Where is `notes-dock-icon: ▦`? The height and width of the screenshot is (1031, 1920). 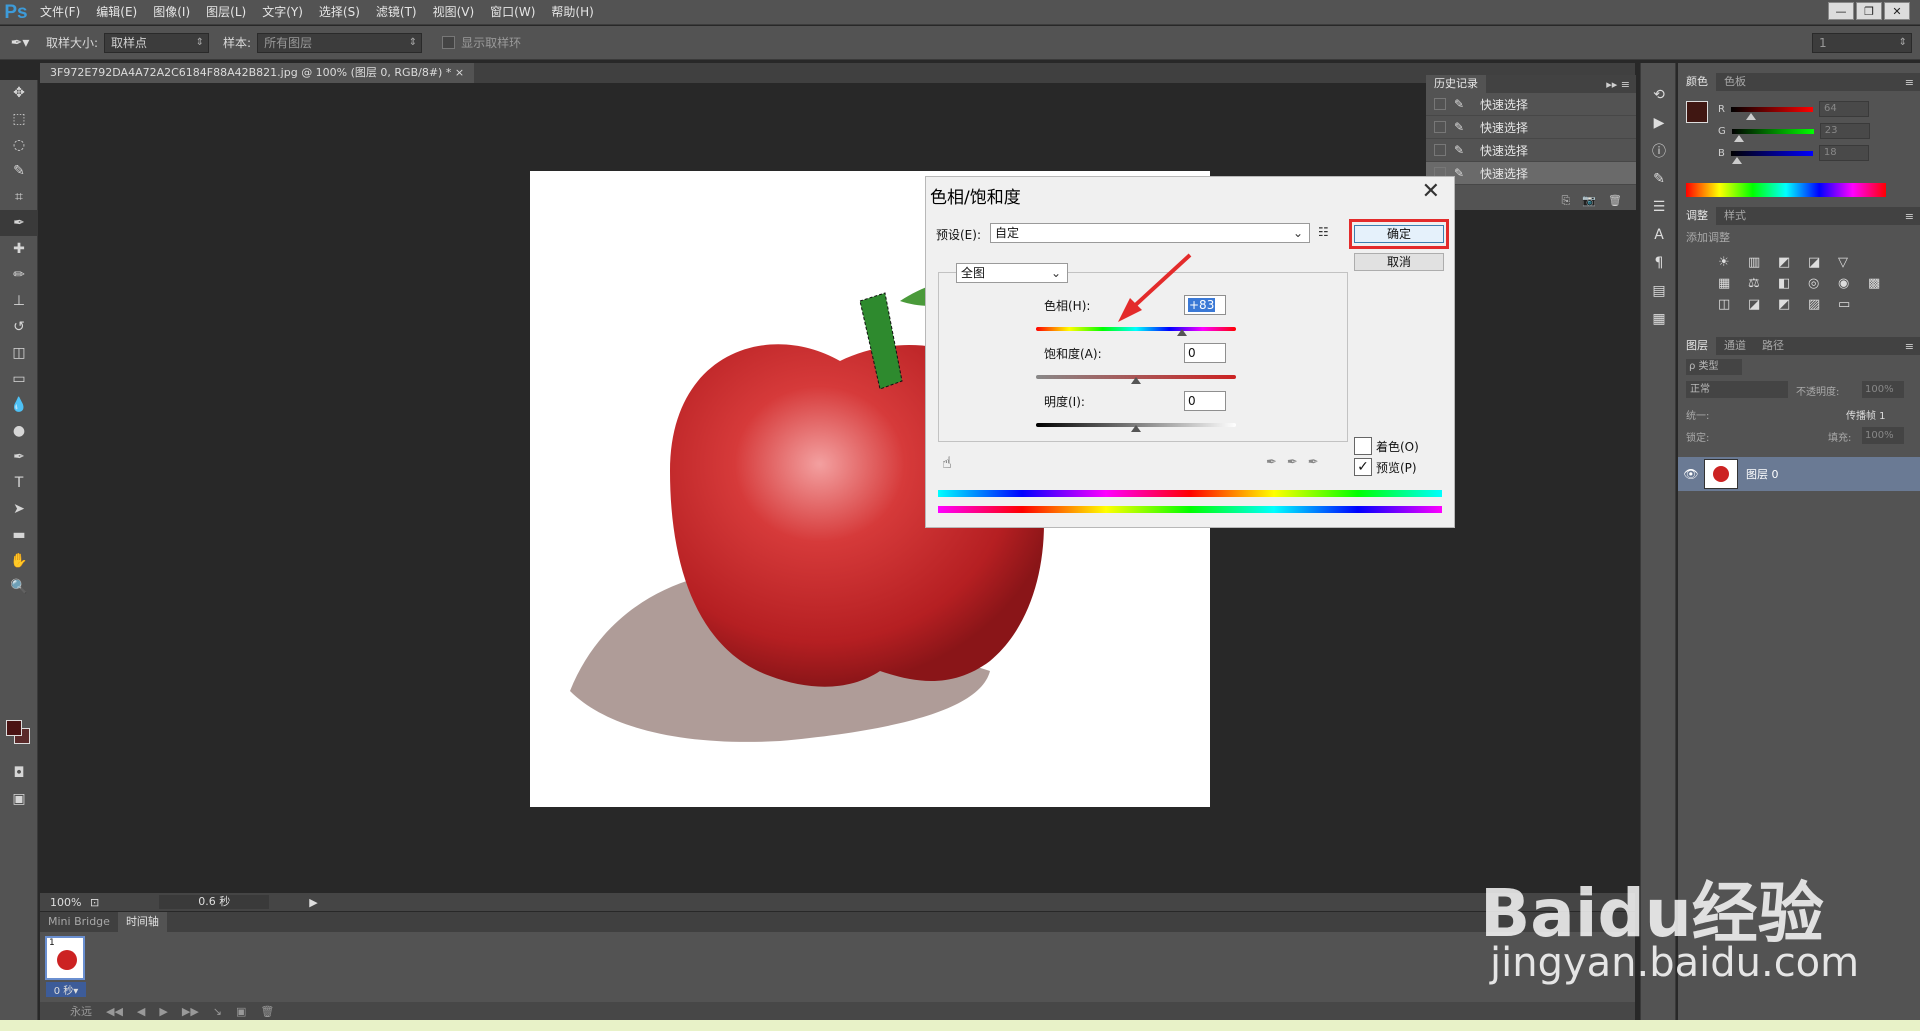
notes-dock-icon: ▦ is located at coordinates (1659, 319).